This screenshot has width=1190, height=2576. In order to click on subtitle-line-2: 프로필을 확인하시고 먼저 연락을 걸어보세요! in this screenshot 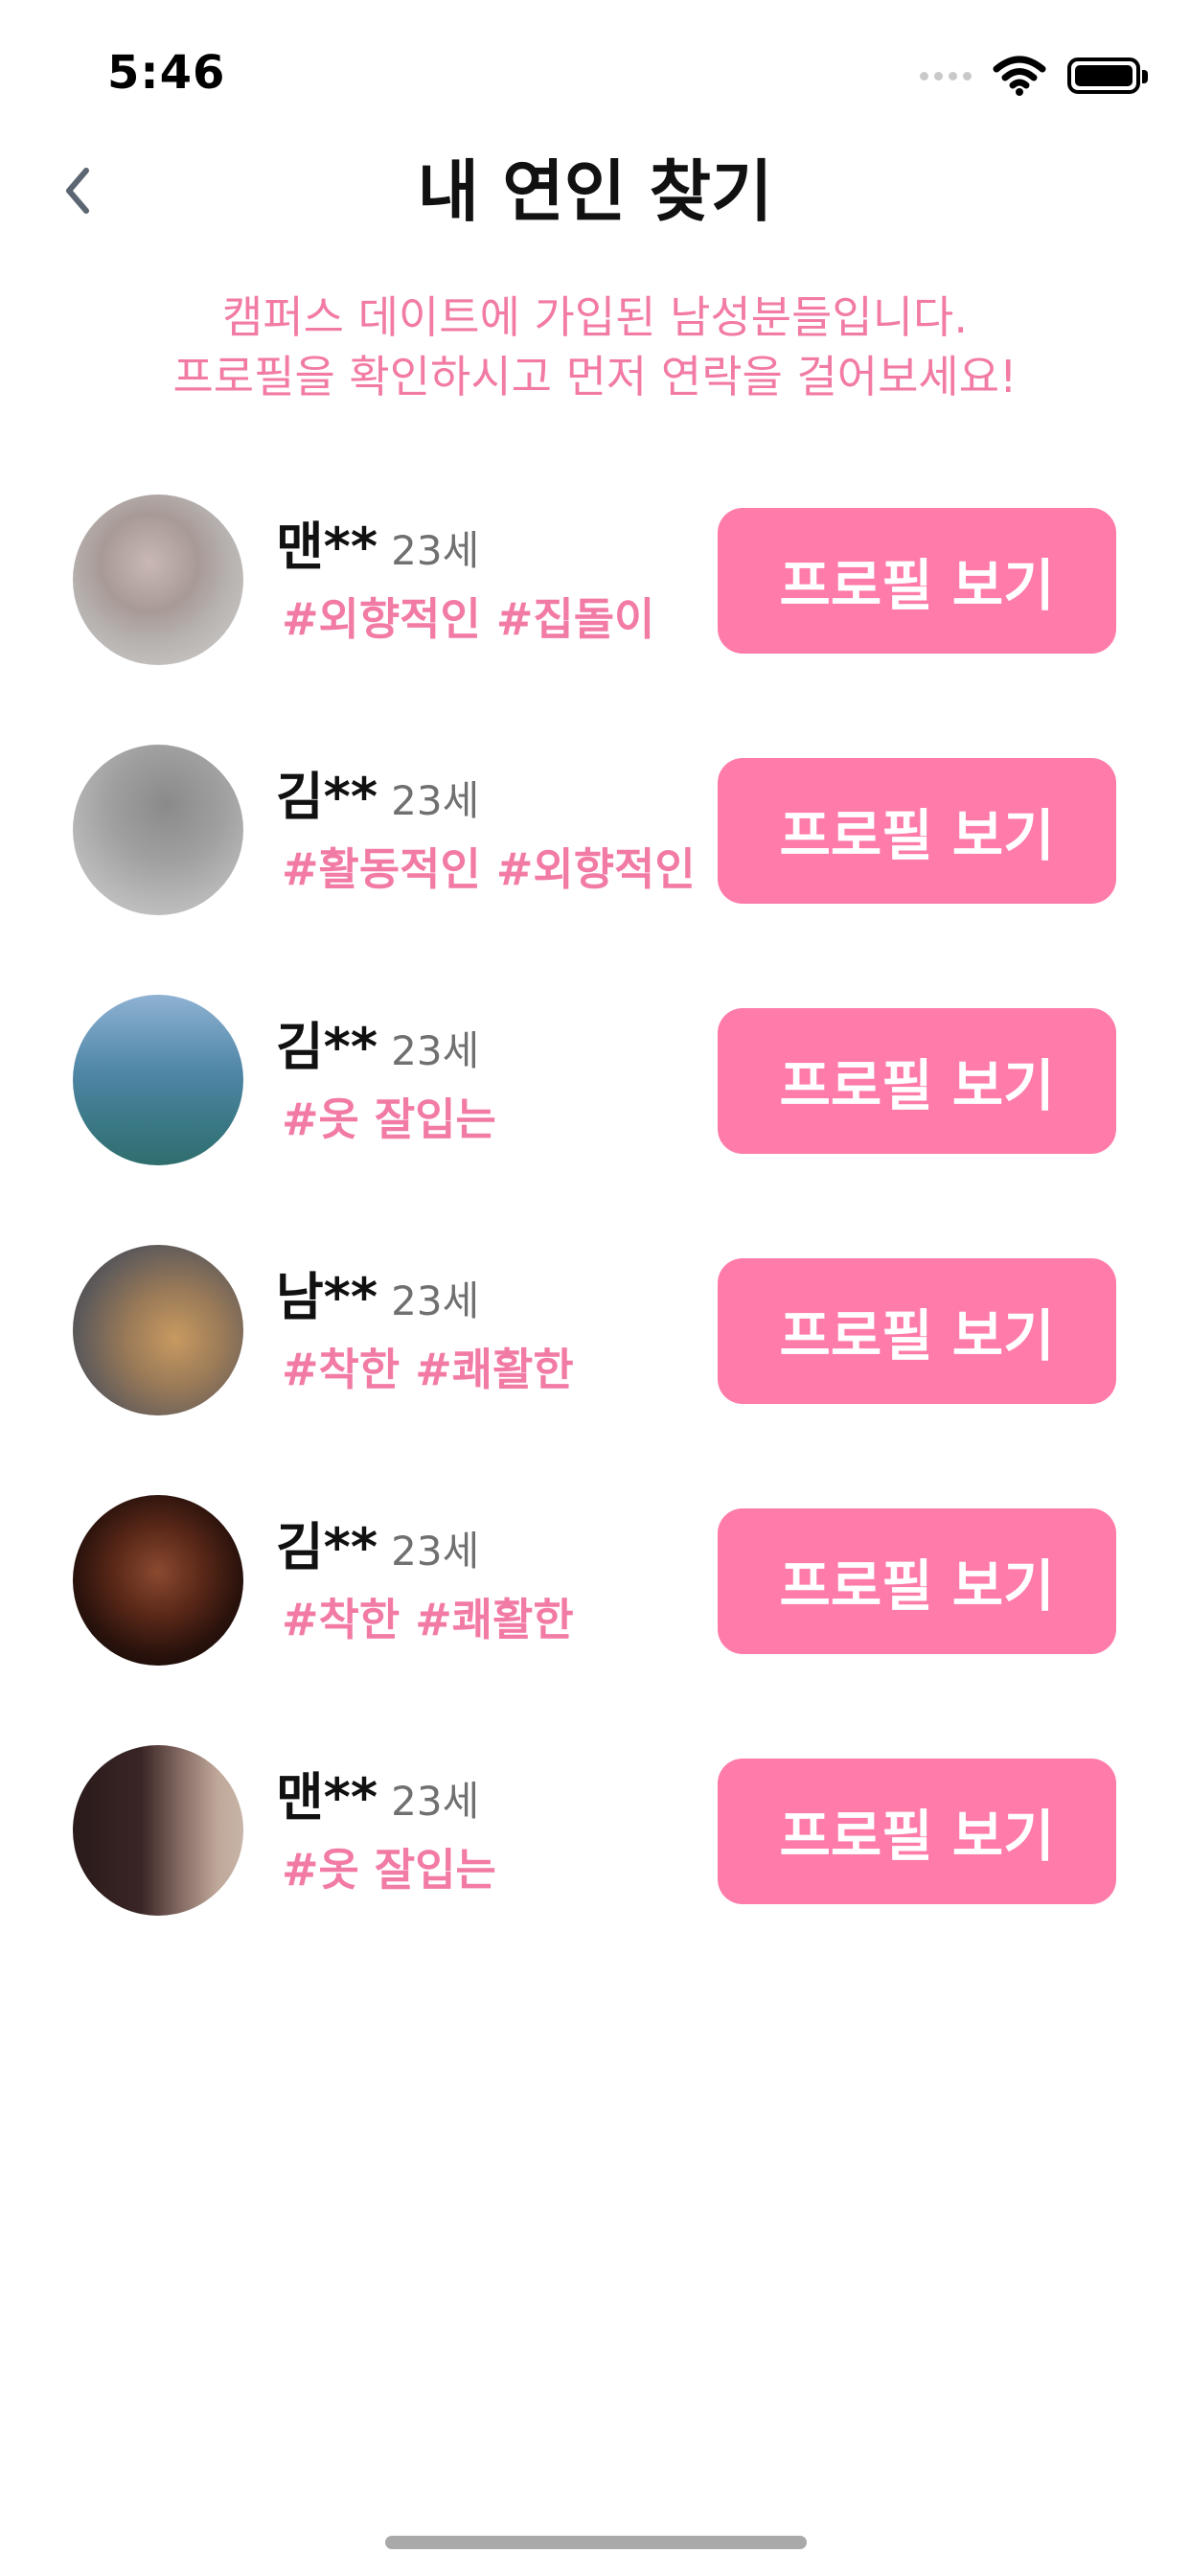, I will do `click(595, 376)`.